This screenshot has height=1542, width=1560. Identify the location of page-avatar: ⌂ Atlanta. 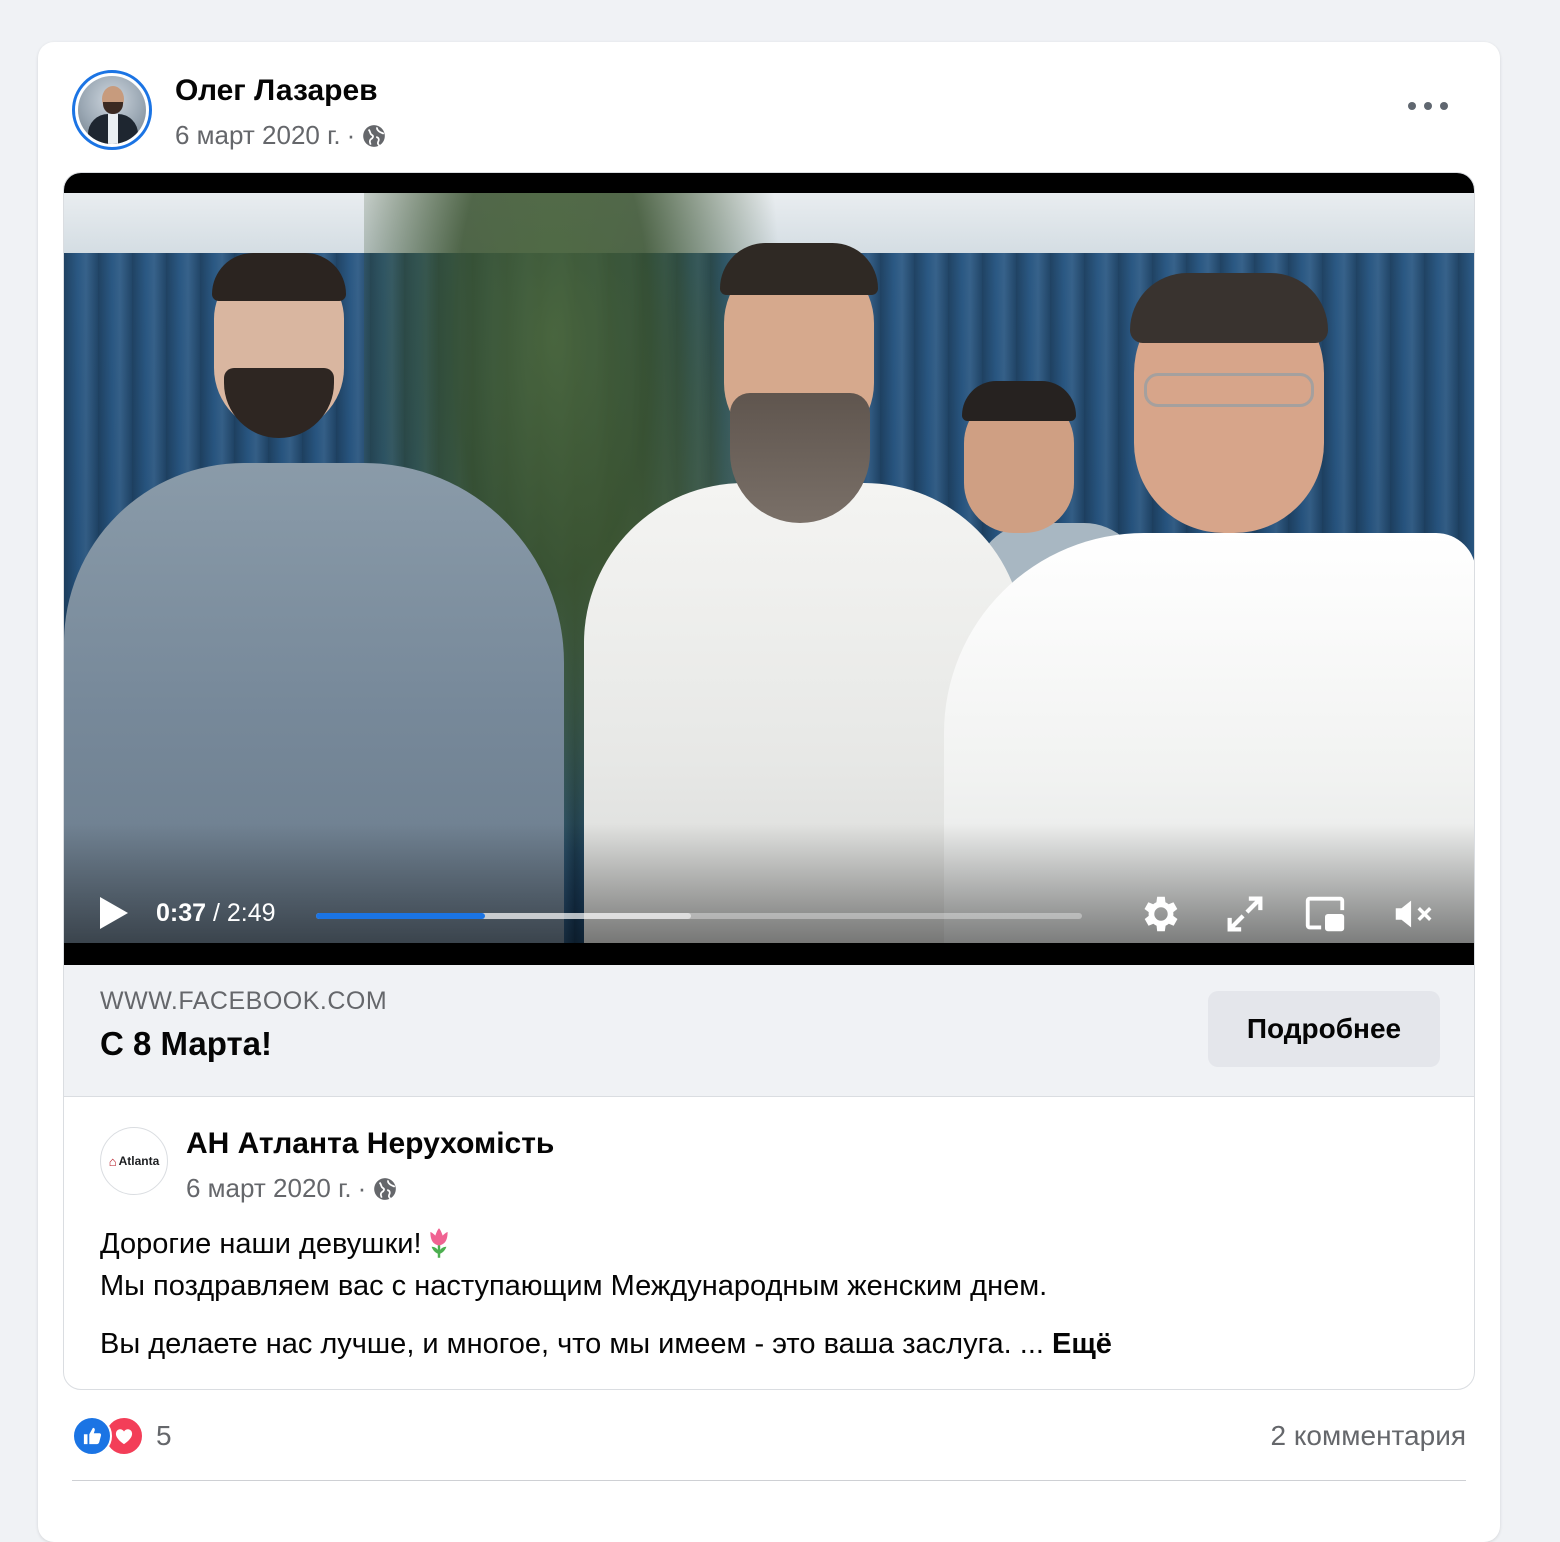
(134, 1161).